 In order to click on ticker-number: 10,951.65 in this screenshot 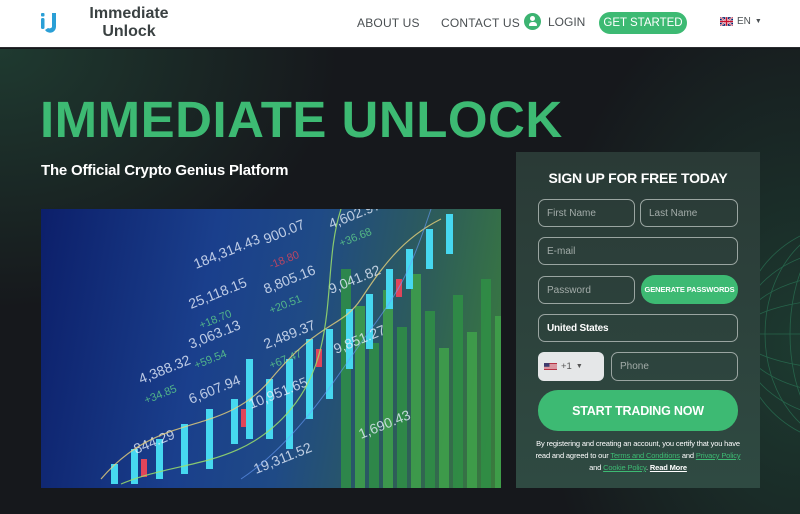, I will do `click(278, 393)`.